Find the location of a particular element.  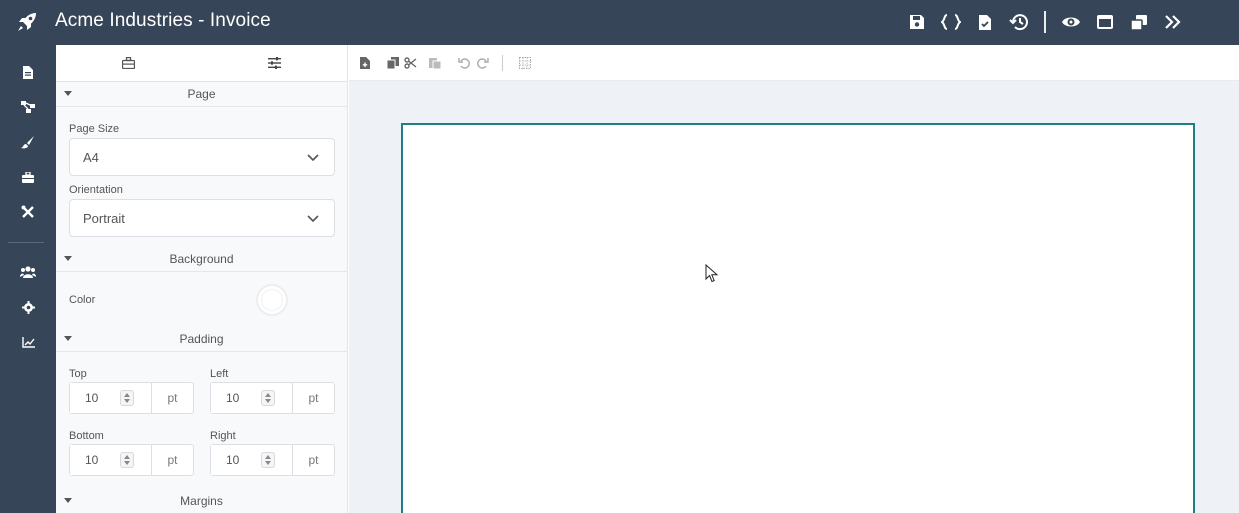

eye-icon is located at coordinates (1071, 22).